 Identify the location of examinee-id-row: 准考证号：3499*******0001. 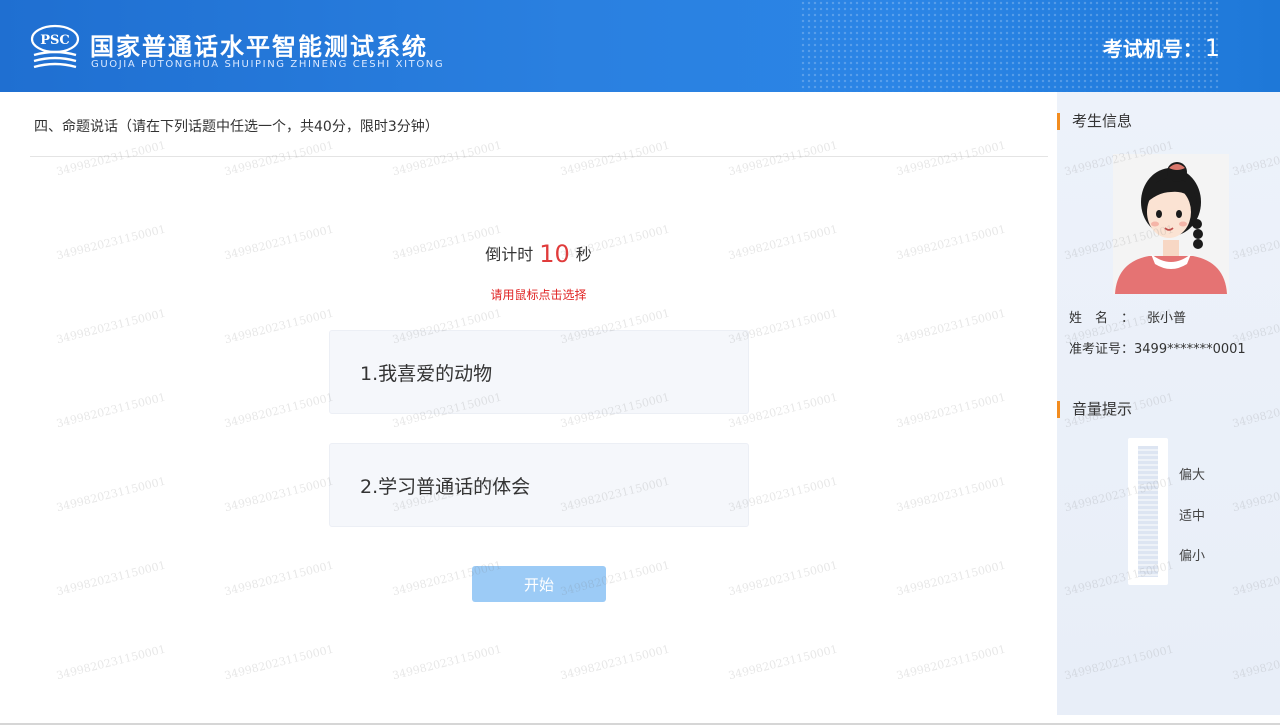
(1157, 347).